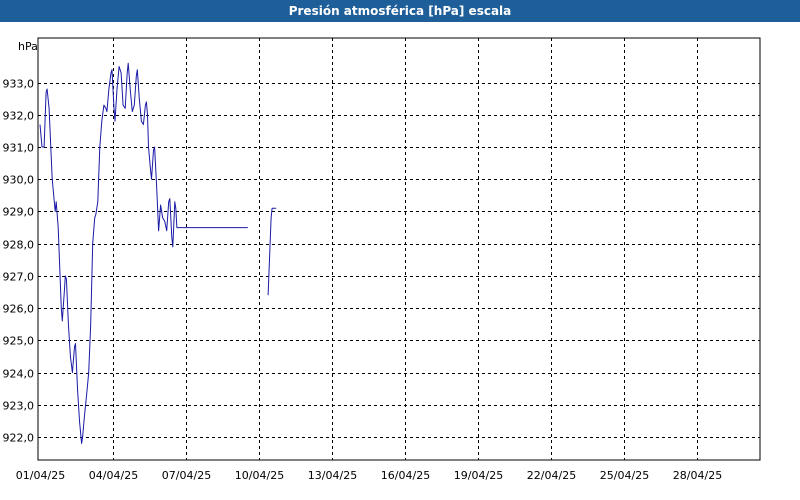 Image resolution: width=800 pixels, height=500 pixels. Describe the element at coordinates (400, 11) in the screenshot. I see `chart-title: Presión atmosférica [hPa] escala` at that location.